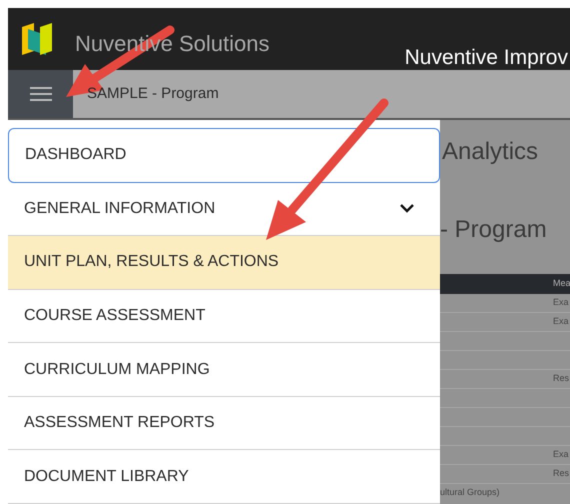  What do you see at coordinates (486, 58) in the screenshot?
I see `app-title: Nuventive Improv` at bounding box center [486, 58].